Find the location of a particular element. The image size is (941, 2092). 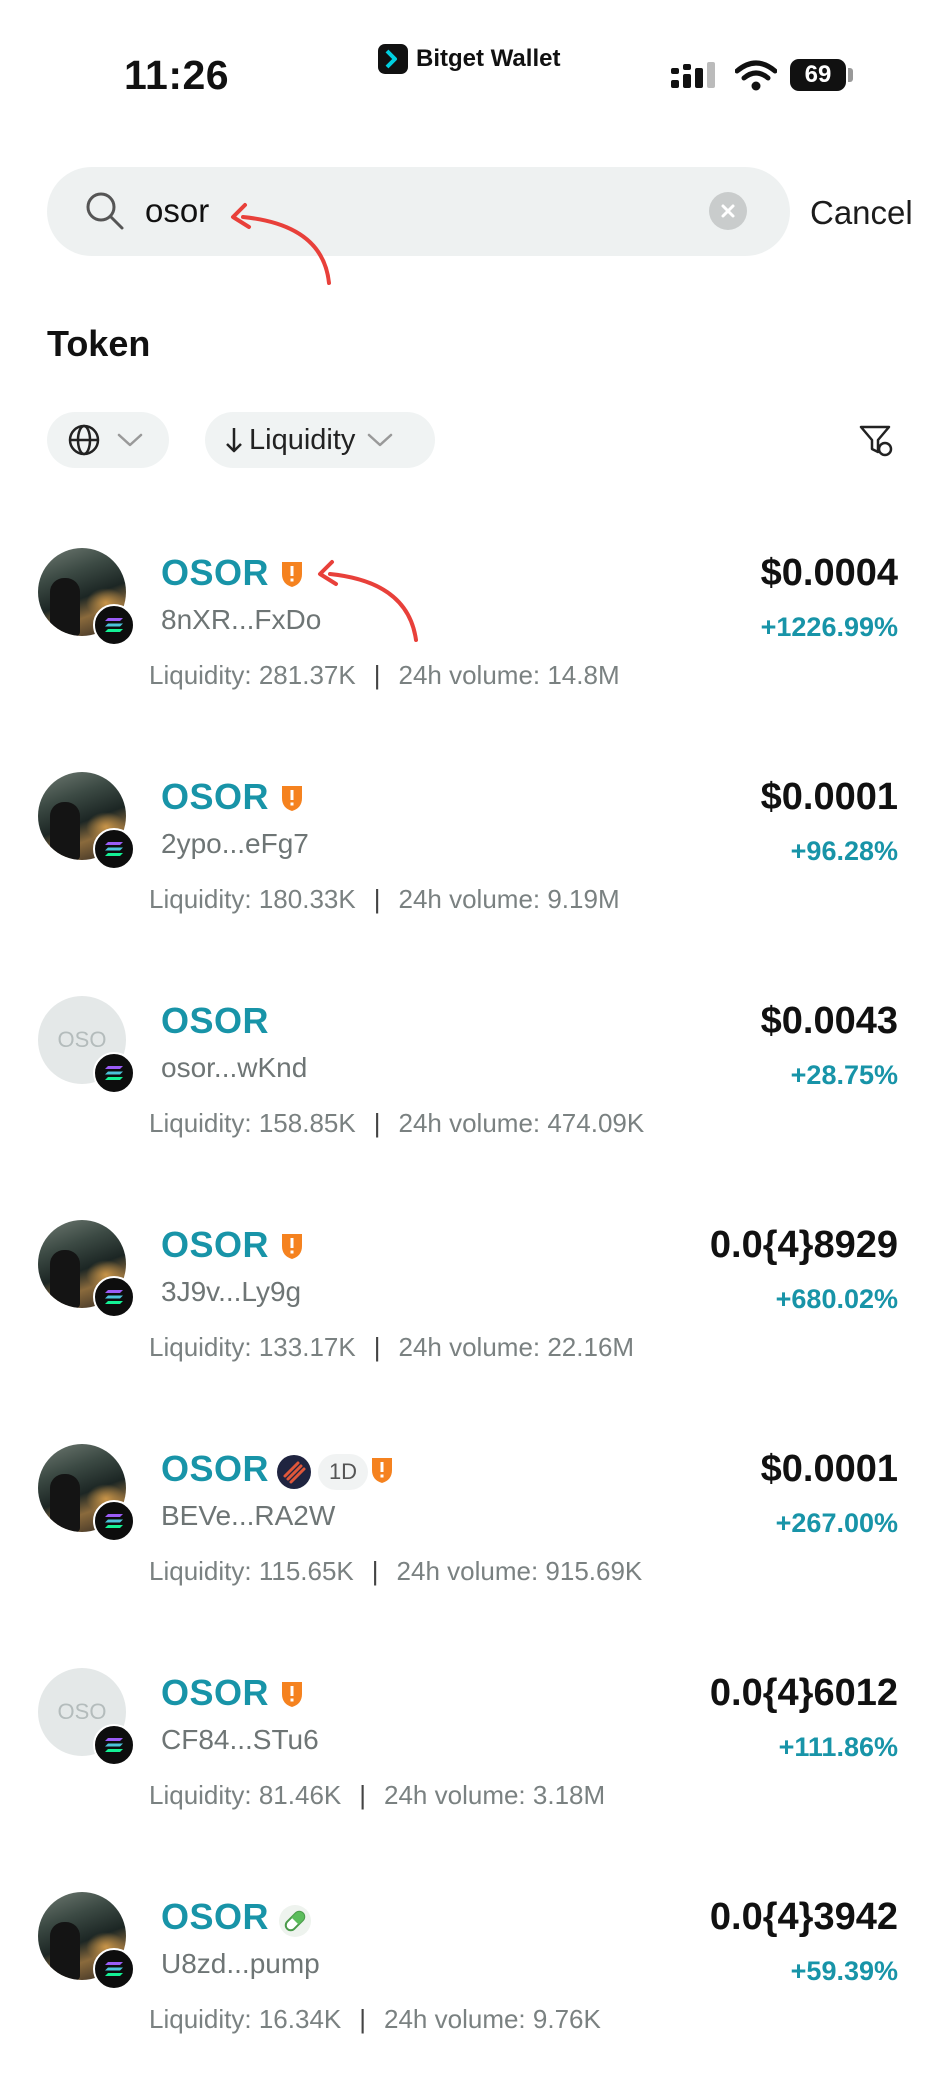

status-time: 11:26 is located at coordinates (177, 75).